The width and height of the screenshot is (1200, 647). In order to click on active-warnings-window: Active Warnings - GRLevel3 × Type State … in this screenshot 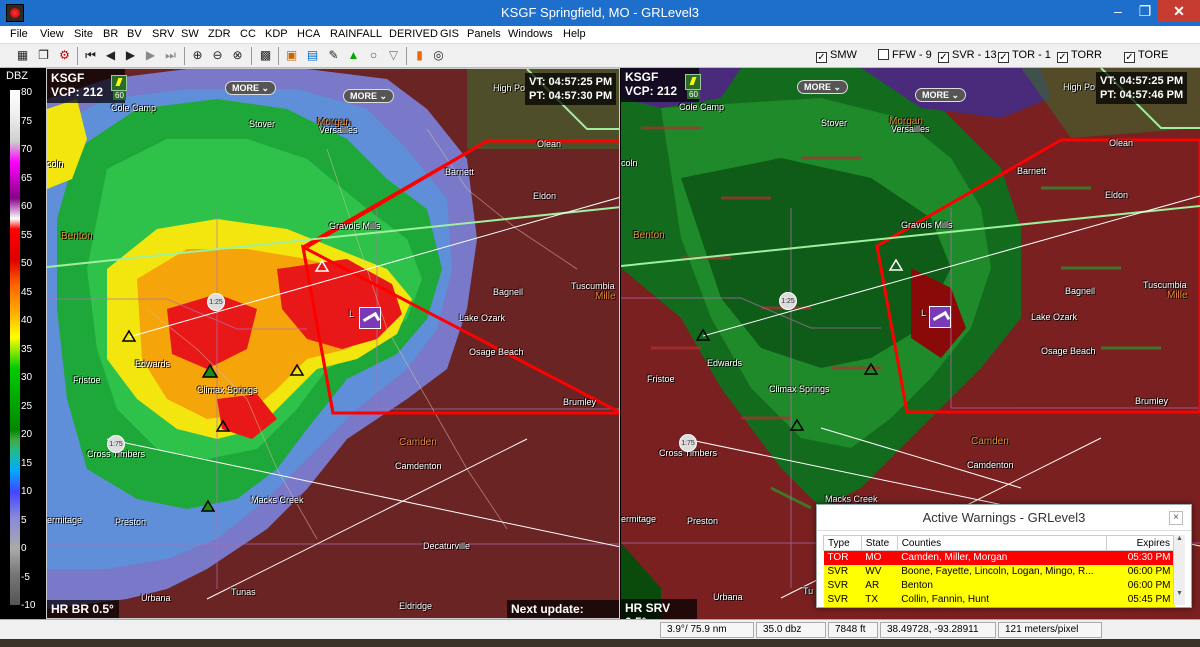, I will do `click(1004, 556)`.